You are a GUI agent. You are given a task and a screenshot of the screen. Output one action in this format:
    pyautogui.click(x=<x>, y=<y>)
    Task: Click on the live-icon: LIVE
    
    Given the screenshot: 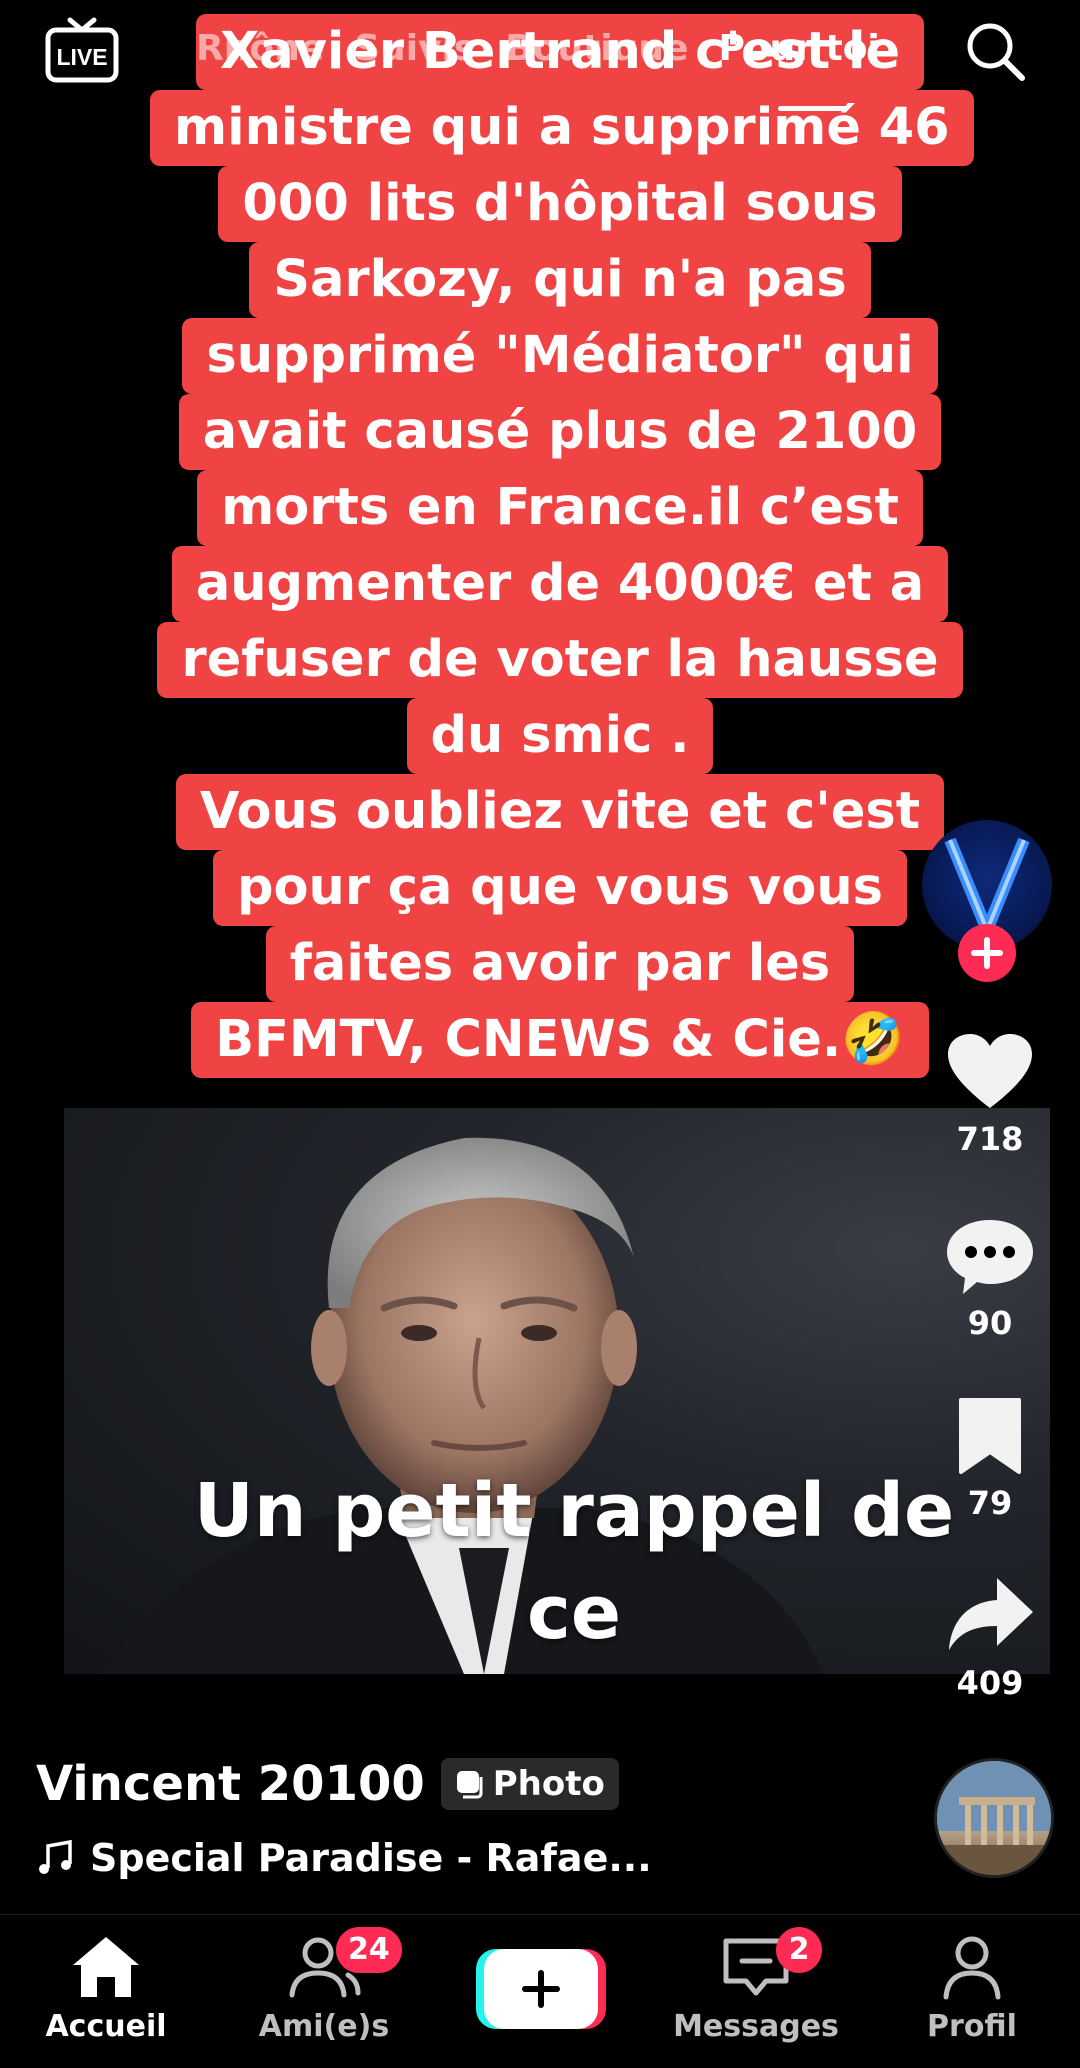 What is the action you would take?
    pyautogui.click(x=82, y=50)
    